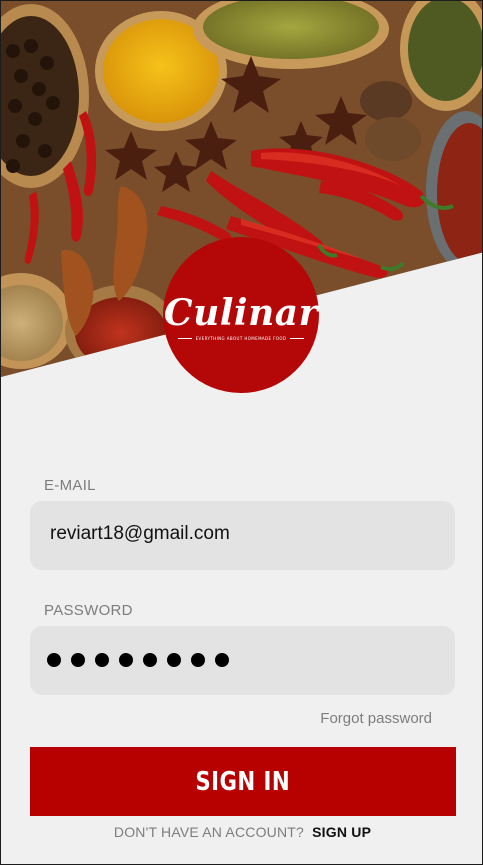  What do you see at coordinates (138, 660) in the screenshot?
I see `password-mask` at bounding box center [138, 660].